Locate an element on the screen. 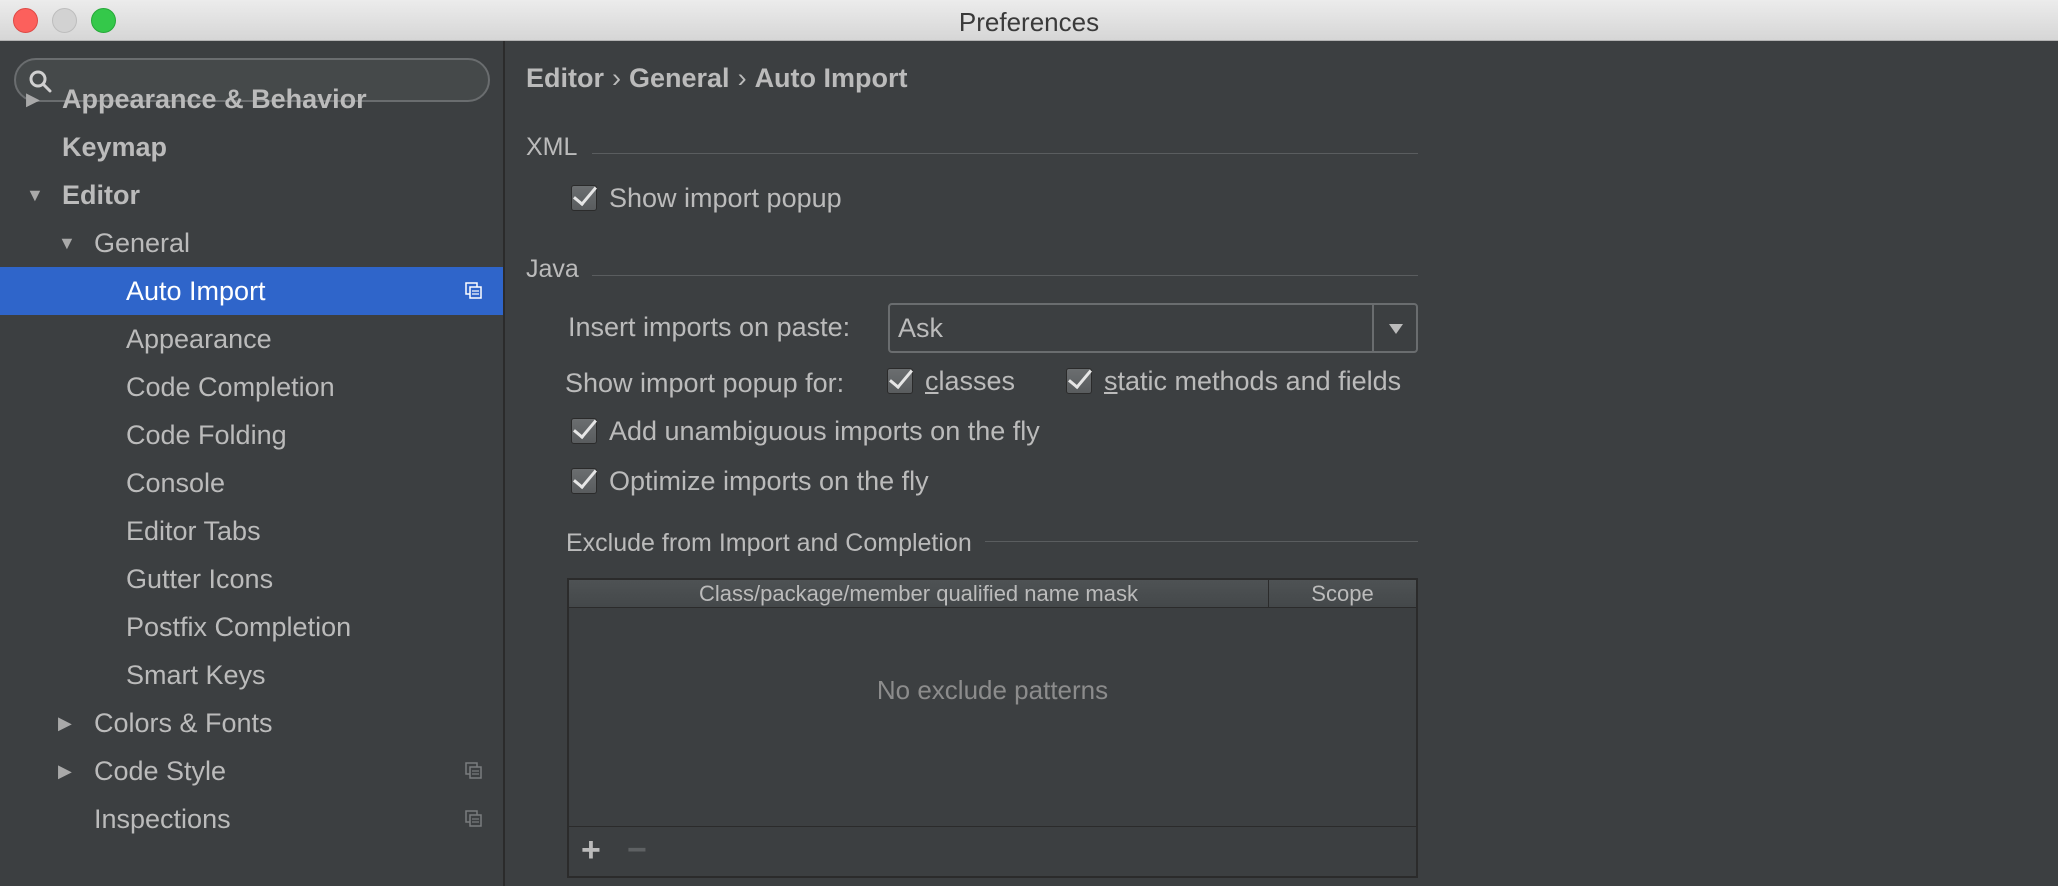 The height and width of the screenshot is (886, 2058). remove-icon: − is located at coordinates (637, 850).